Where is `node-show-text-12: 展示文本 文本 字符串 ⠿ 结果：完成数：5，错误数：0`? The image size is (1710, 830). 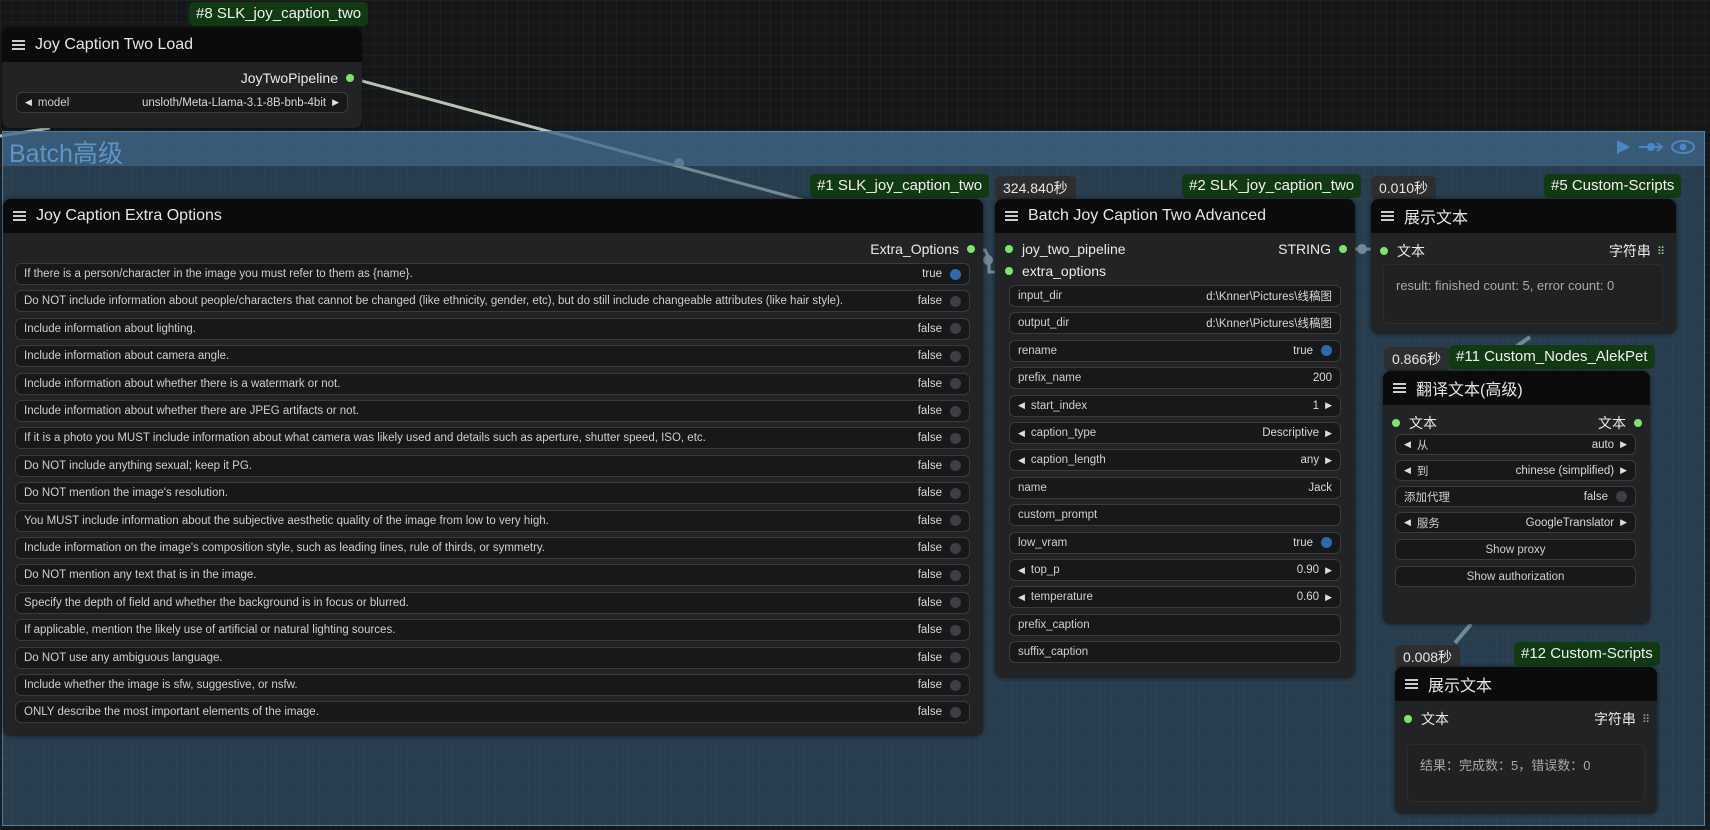
node-show-text-12: 展示文本 文本 字符串 ⠿ 结果：完成数：5，错误数：0 is located at coordinates (1526, 740).